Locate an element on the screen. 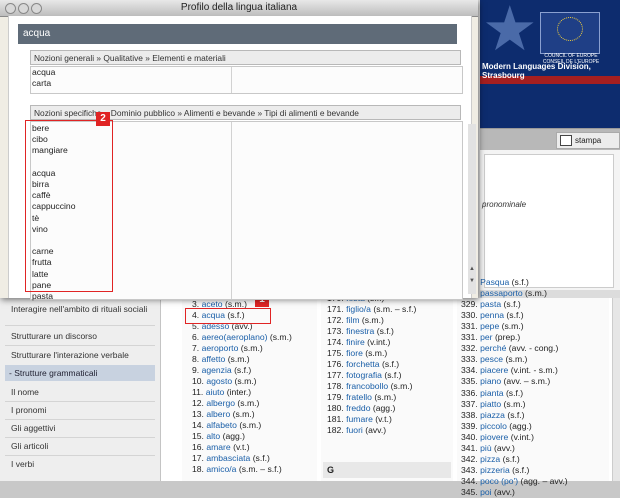  entry-word-link: più is located at coordinates (485, 448).